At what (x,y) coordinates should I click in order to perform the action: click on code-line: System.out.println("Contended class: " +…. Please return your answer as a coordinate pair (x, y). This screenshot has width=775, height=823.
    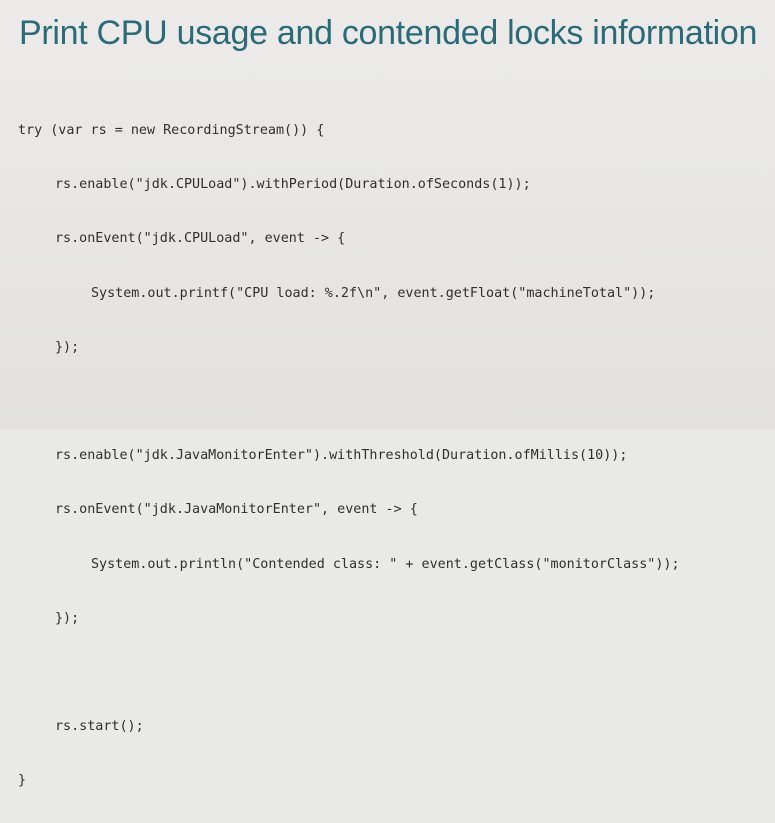
    Looking at the image, I should click on (385, 564).